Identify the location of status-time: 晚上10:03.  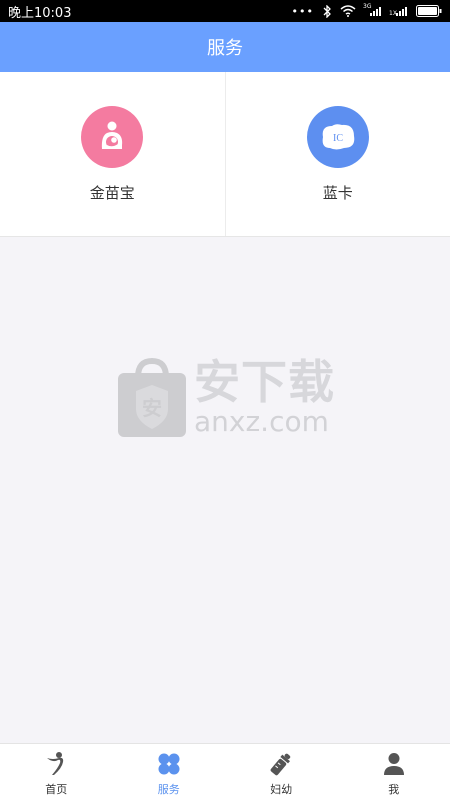
(40, 13).